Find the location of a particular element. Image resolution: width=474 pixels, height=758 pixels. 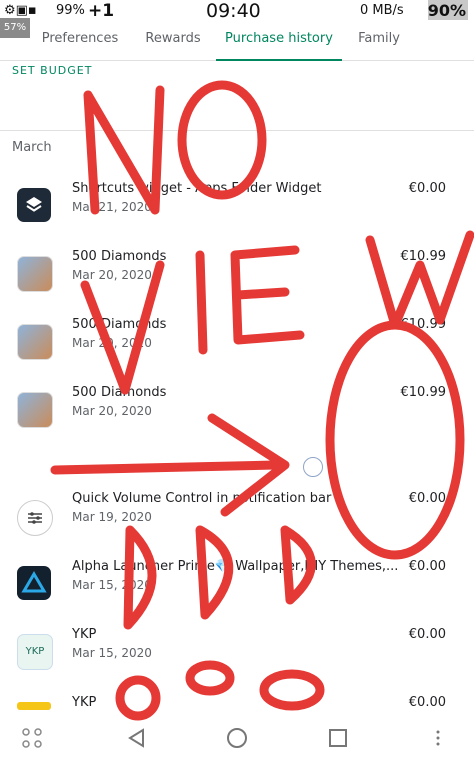

sliders-icon is located at coordinates (35, 518).